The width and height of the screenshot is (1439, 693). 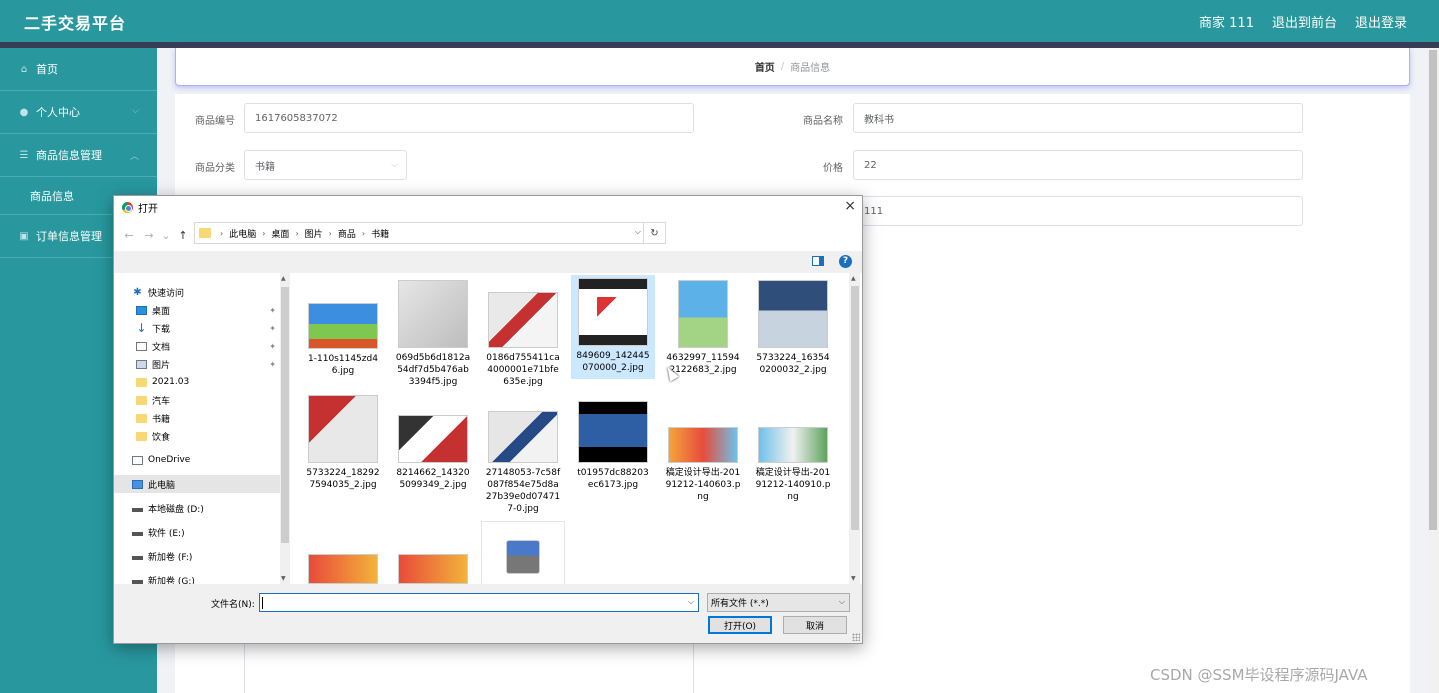 What do you see at coordinates (433, 332) in the screenshot?
I see `file-item: 069d5b6d1812a54df7d5b476ab3394f5.jpg` at bounding box center [433, 332].